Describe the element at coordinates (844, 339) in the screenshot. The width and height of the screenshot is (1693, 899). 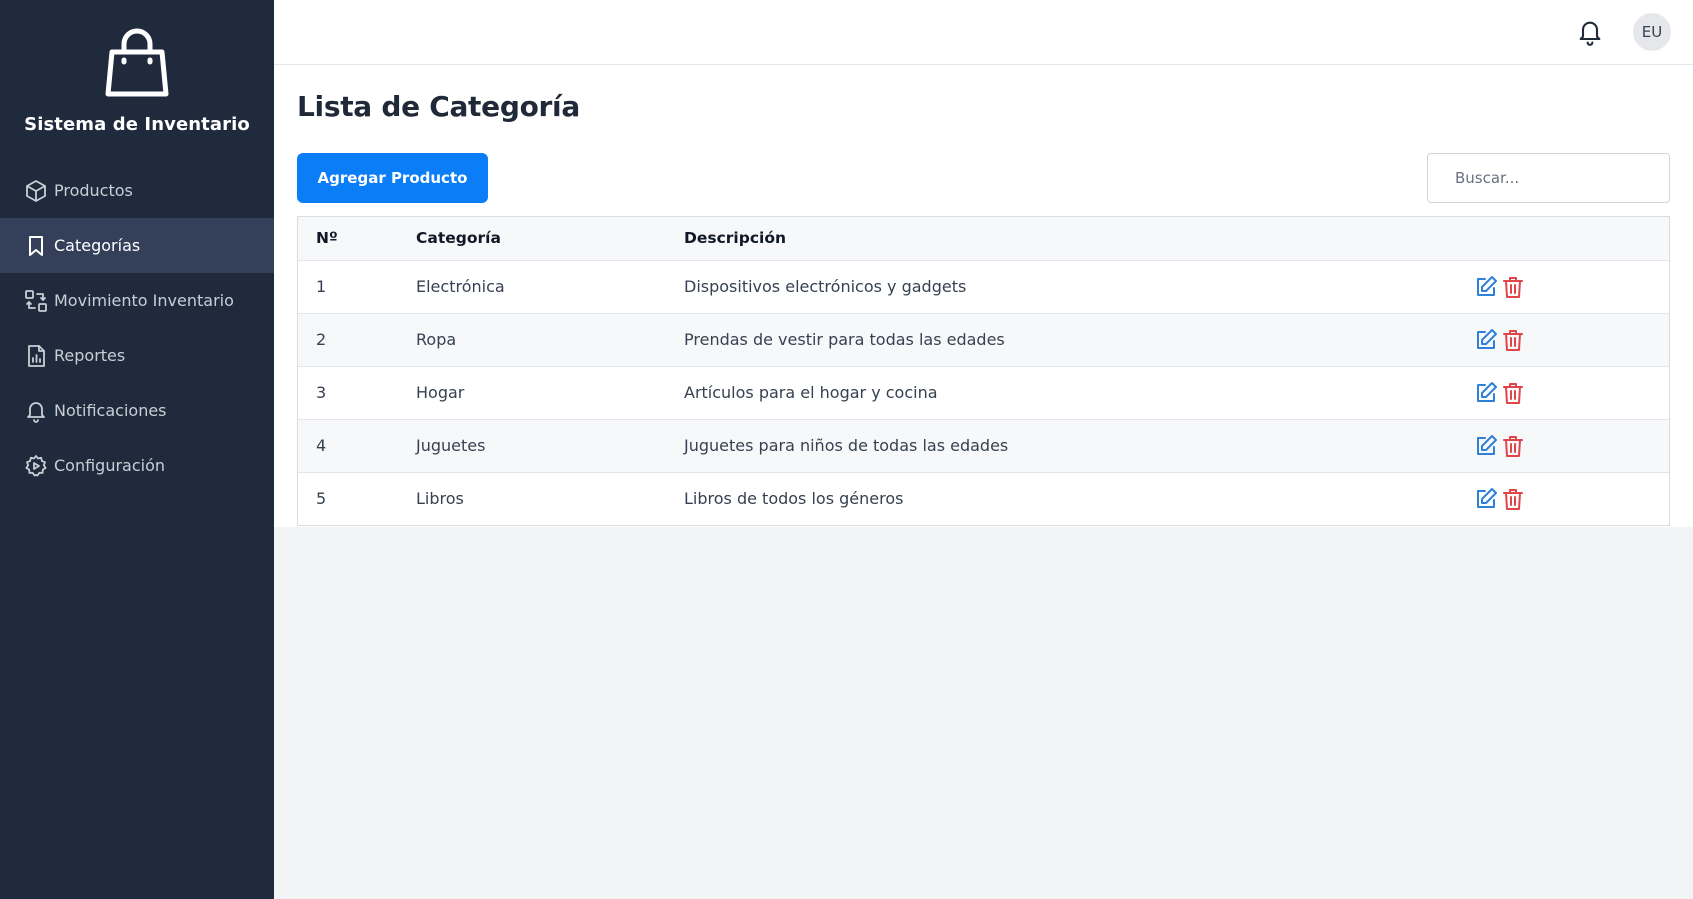
I see `row-description: Prendas de vestir para todas las edades` at that location.